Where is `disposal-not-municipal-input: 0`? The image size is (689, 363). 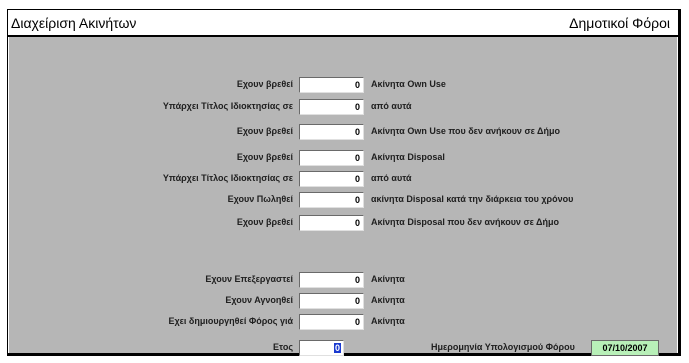 disposal-not-municipal-input: 0 is located at coordinates (331, 223).